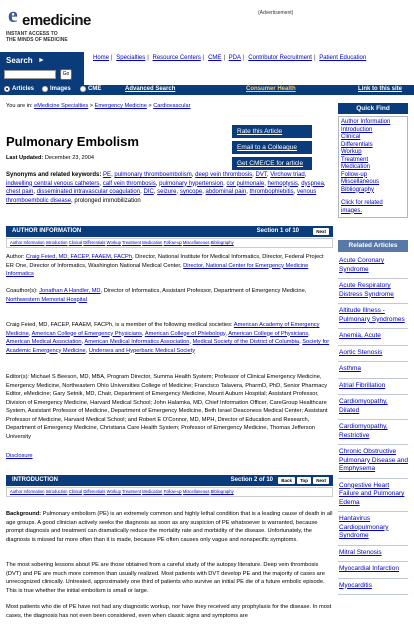  I want to click on nav-resource-centers: Resource Centers, so click(177, 58).